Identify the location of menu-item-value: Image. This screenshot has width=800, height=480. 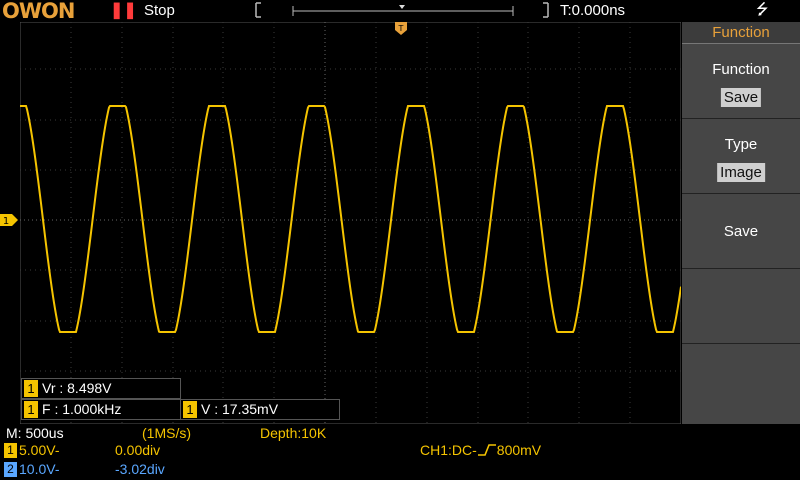
(741, 172).